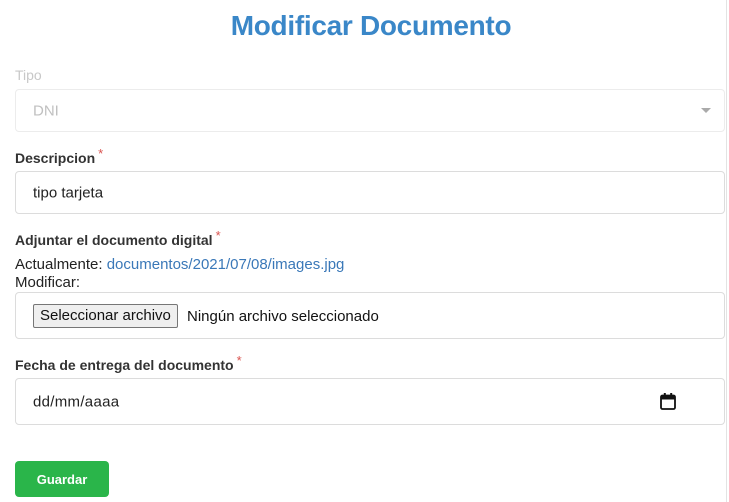 The width and height of the screenshot is (729, 502). I want to click on descripcion-input: tipo tarjeta, so click(370, 192).